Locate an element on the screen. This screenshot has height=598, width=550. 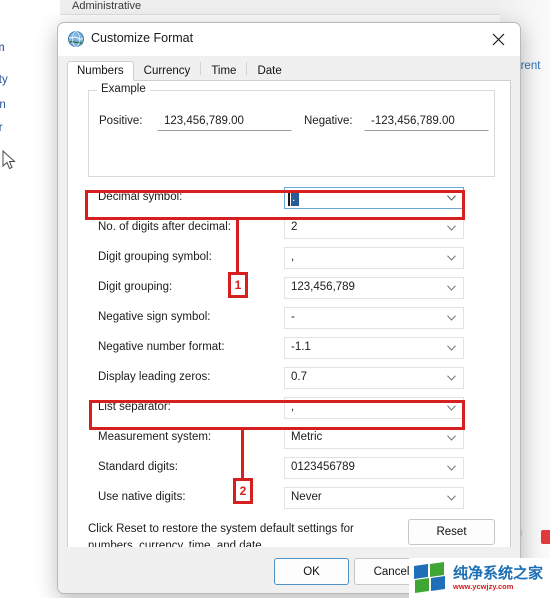
combo-digits-after-decimal-value: 2 is located at coordinates (294, 227).